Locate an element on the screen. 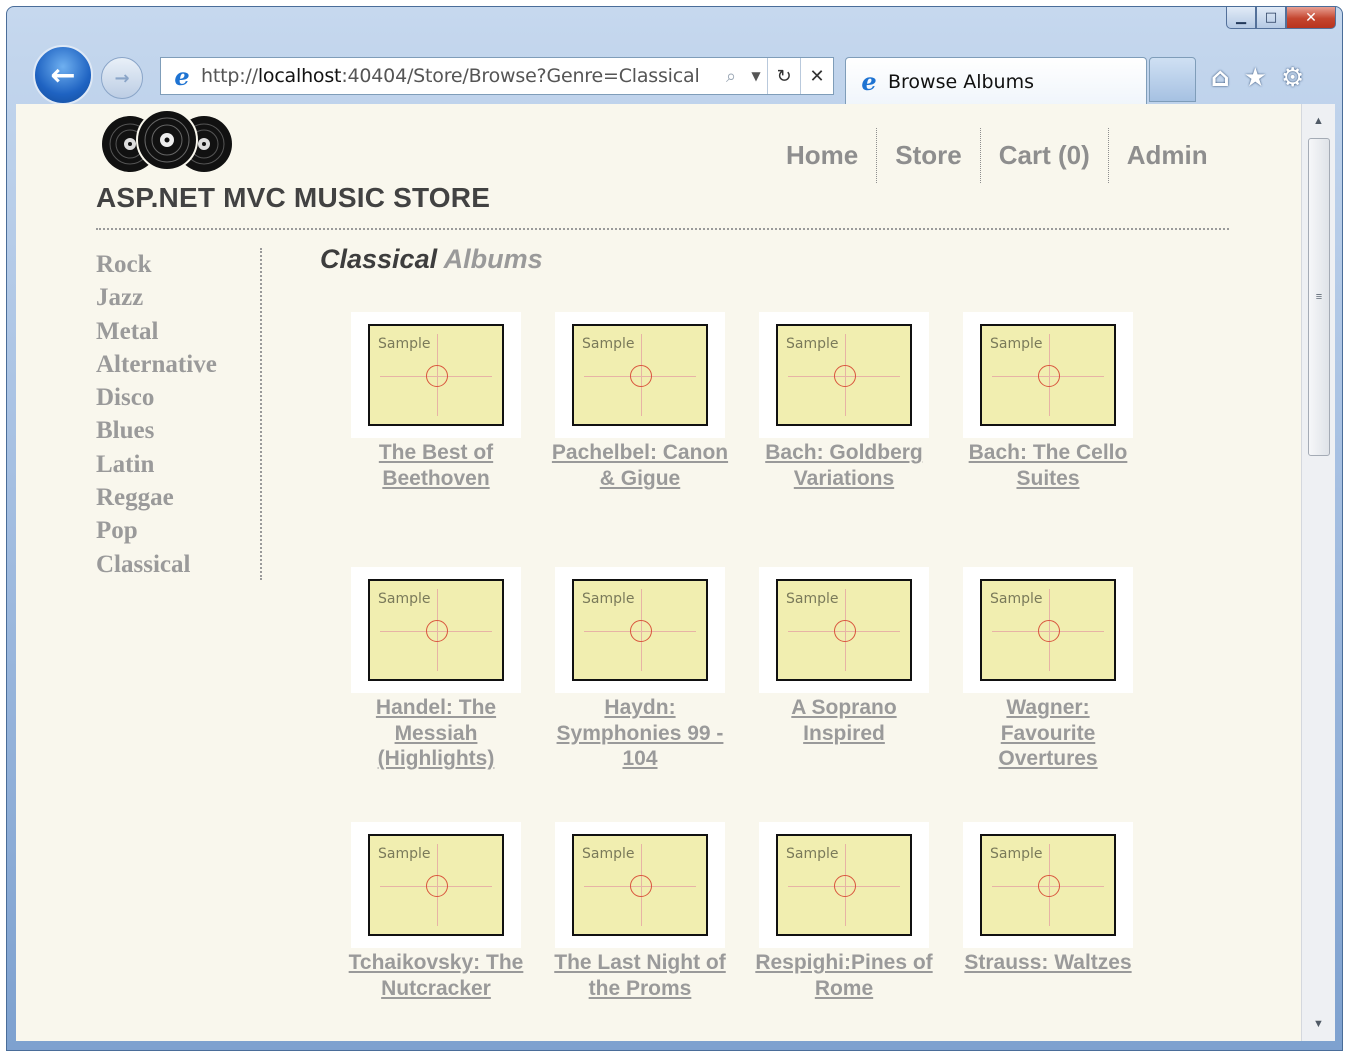  album-item: Sample Strauss: Waltzes is located at coordinates (1048, 931).